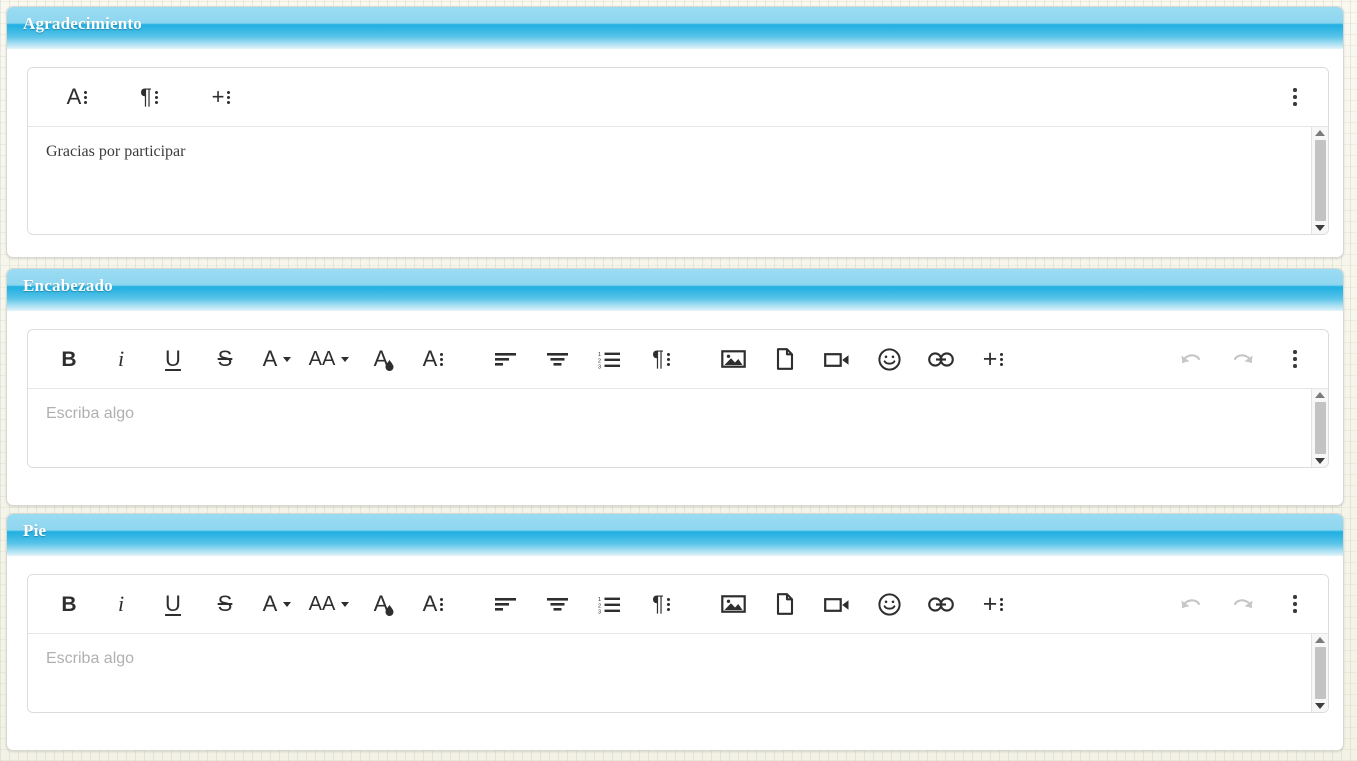 The image size is (1357, 761). What do you see at coordinates (322, 604) in the screenshot?
I see `double-a-glyph: AA` at bounding box center [322, 604].